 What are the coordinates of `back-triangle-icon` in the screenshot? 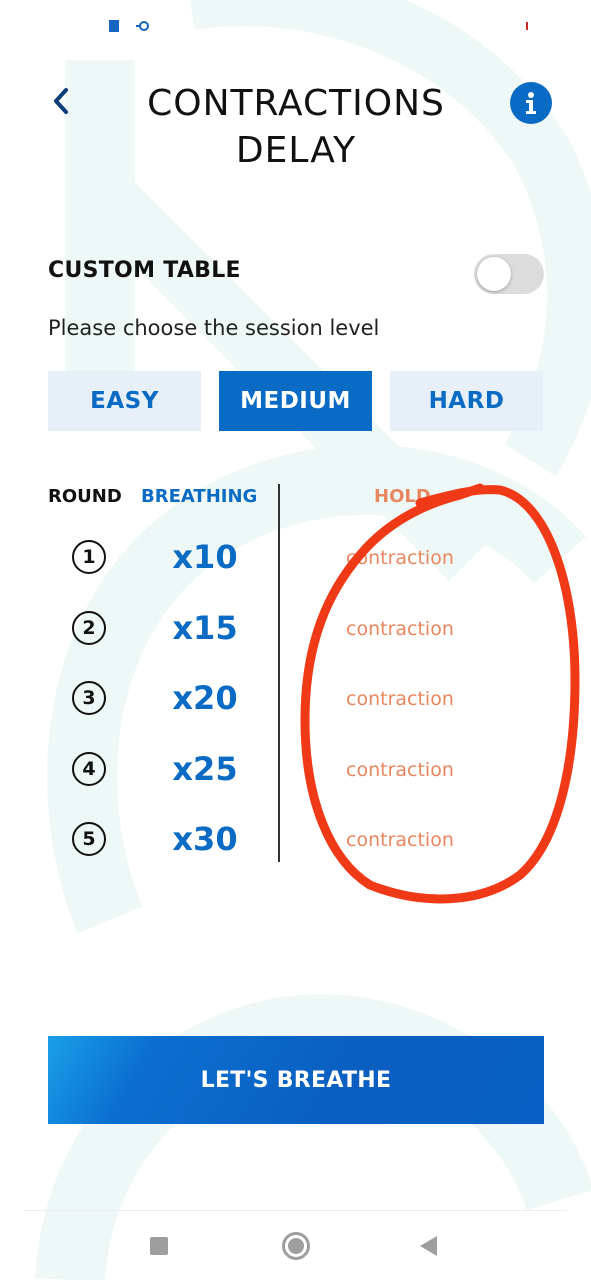 It's located at (428, 1246).